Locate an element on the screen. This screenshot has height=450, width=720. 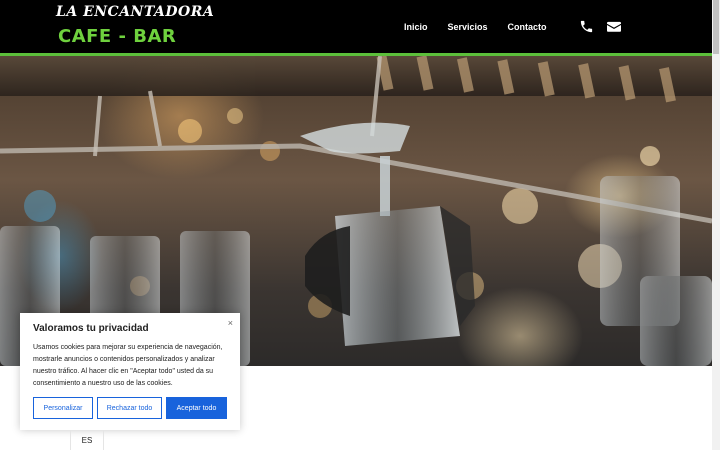
site-logo: LA ENCANTADORA CAFE - BAR is located at coordinates (135, 27).